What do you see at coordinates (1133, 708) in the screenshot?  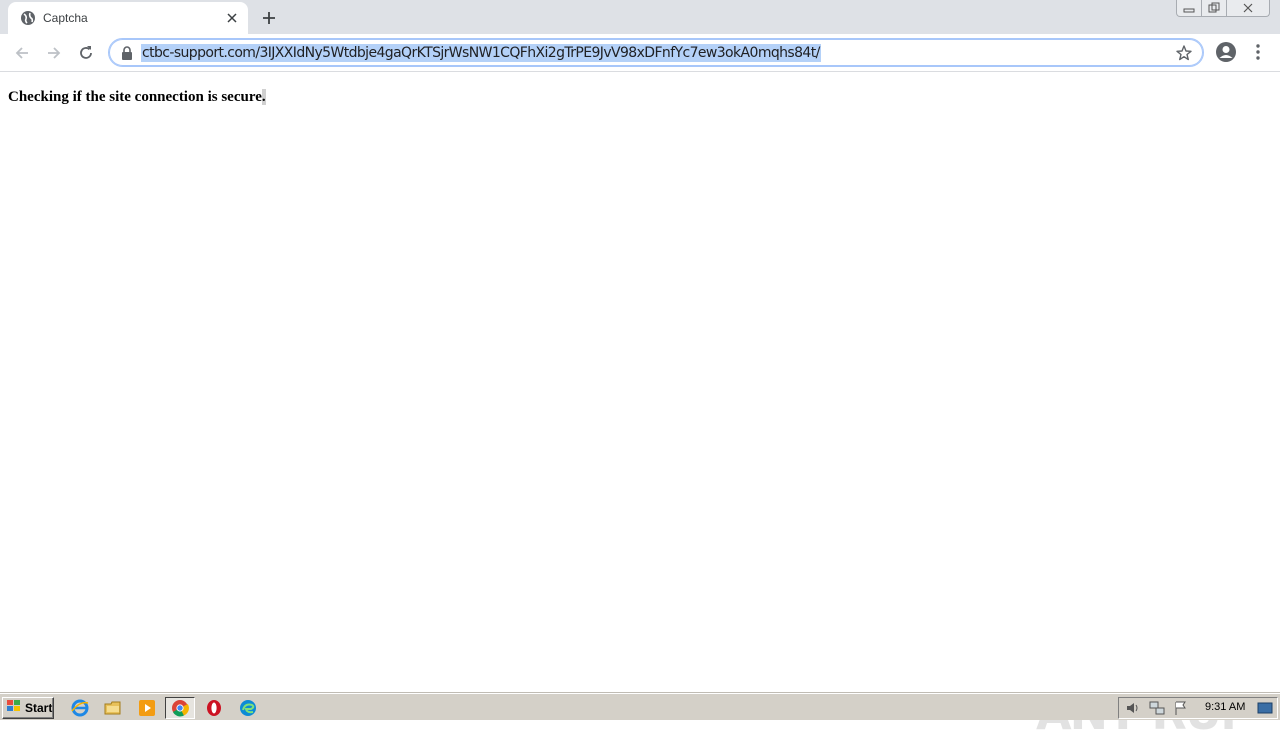 I see `volume-icon` at bounding box center [1133, 708].